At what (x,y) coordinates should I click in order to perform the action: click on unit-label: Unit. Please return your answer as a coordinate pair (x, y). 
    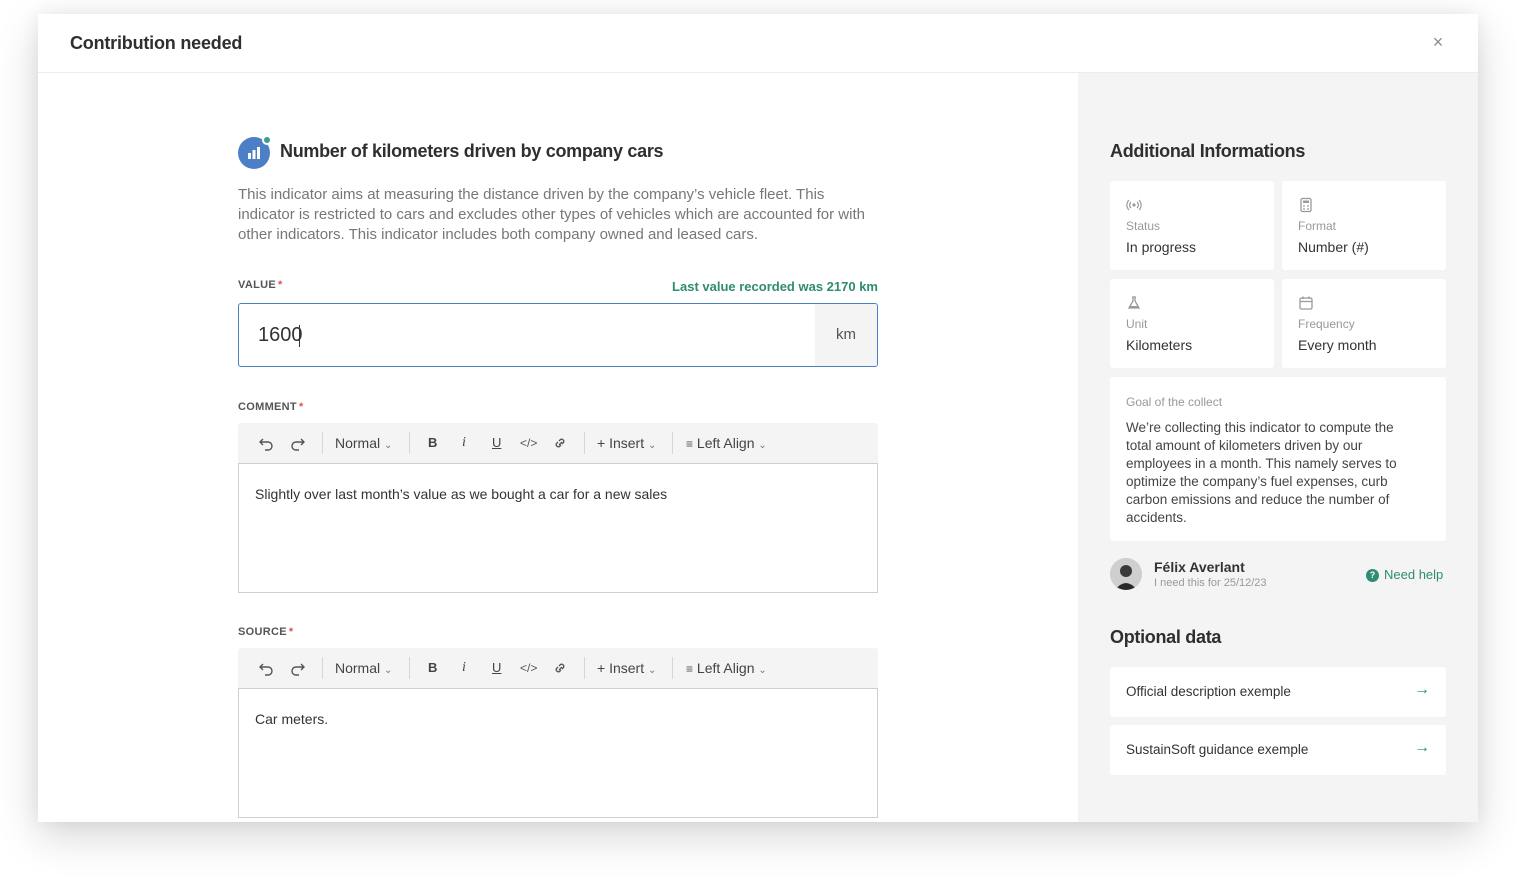
    Looking at the image, I should click on (1137, 324).